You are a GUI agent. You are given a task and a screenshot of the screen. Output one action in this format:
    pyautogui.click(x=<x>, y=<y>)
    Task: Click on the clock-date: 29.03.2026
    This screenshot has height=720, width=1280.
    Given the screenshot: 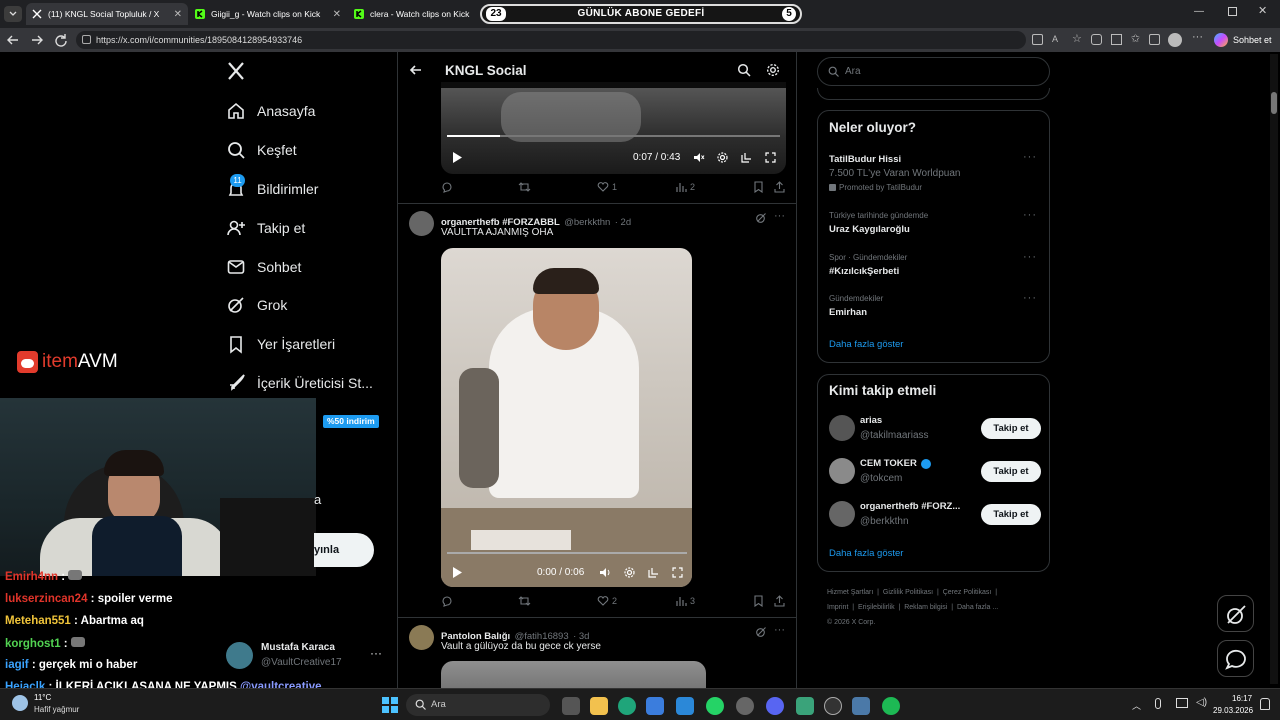 What is the action you would take?
    pyautogui.click(x=1233, y=710)
    